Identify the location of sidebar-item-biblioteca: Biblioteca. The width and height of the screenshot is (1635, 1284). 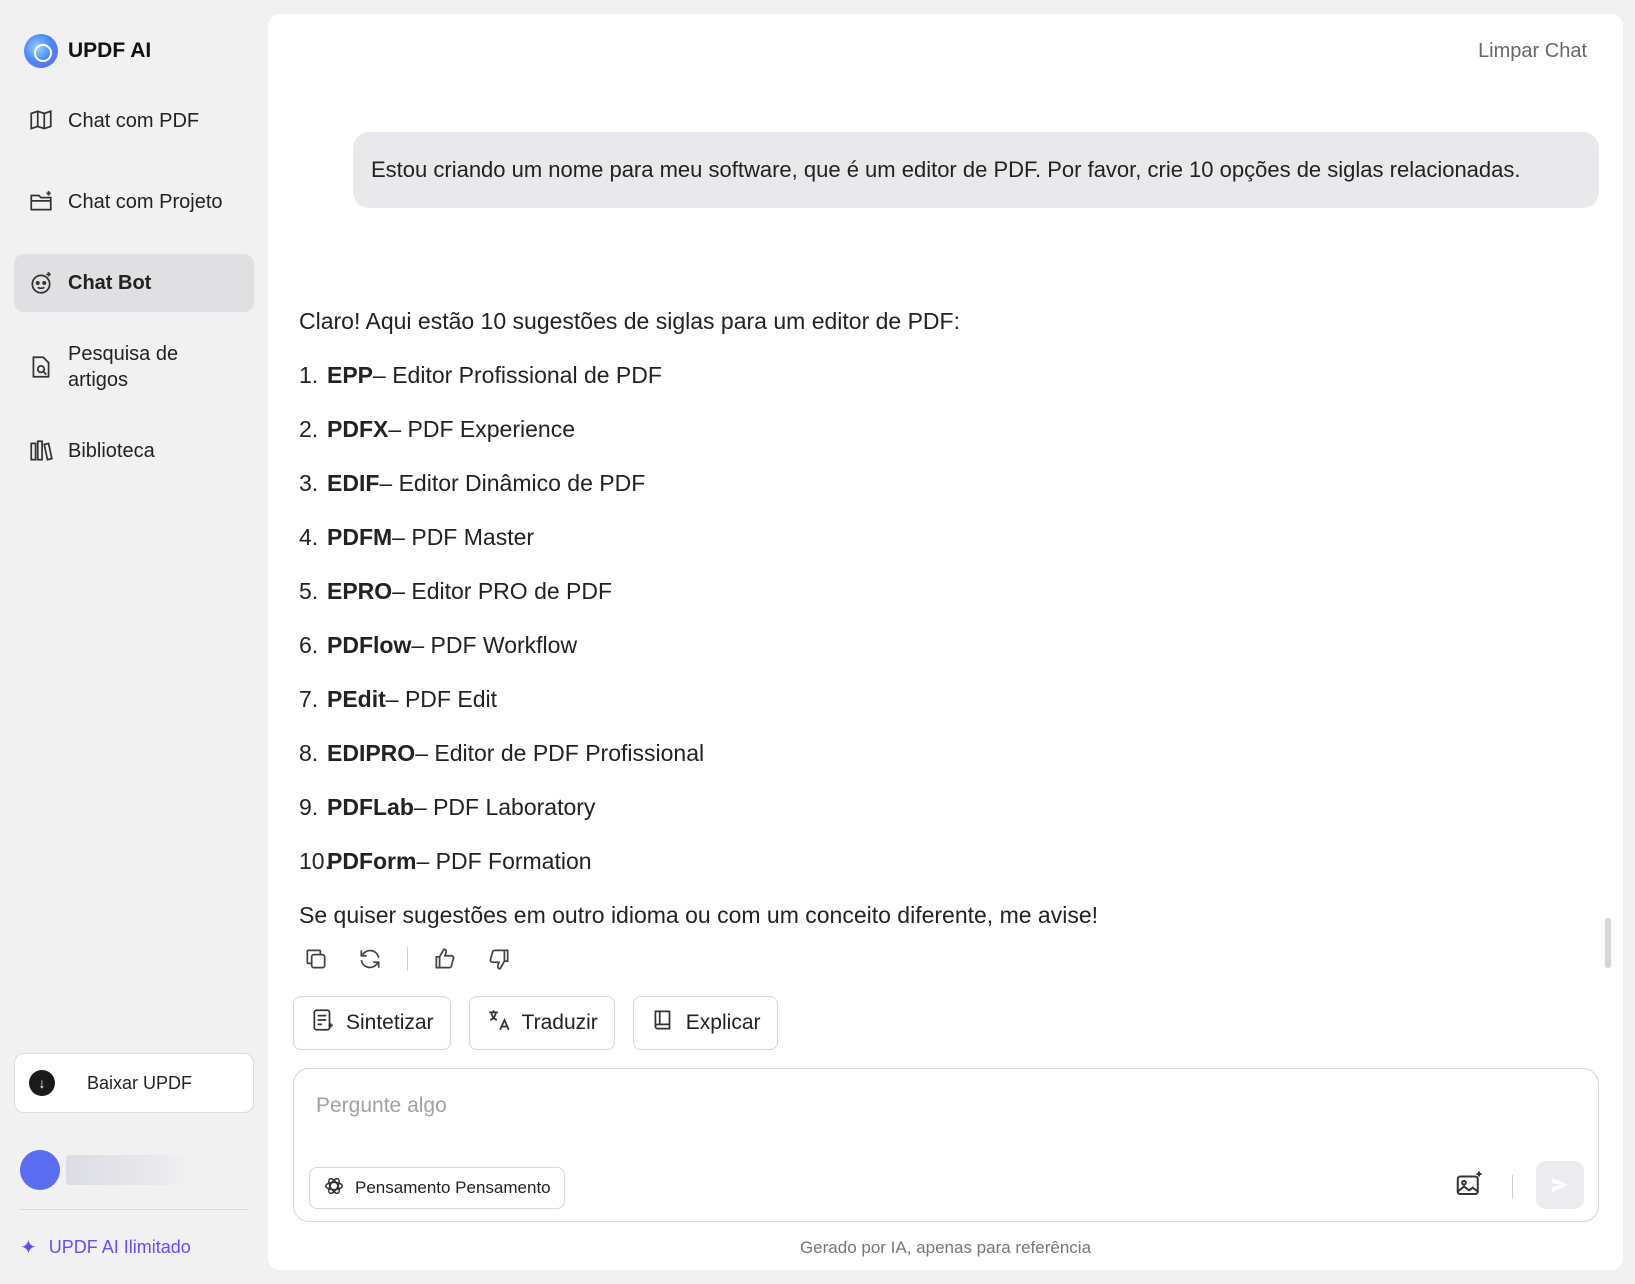
(134, 451).